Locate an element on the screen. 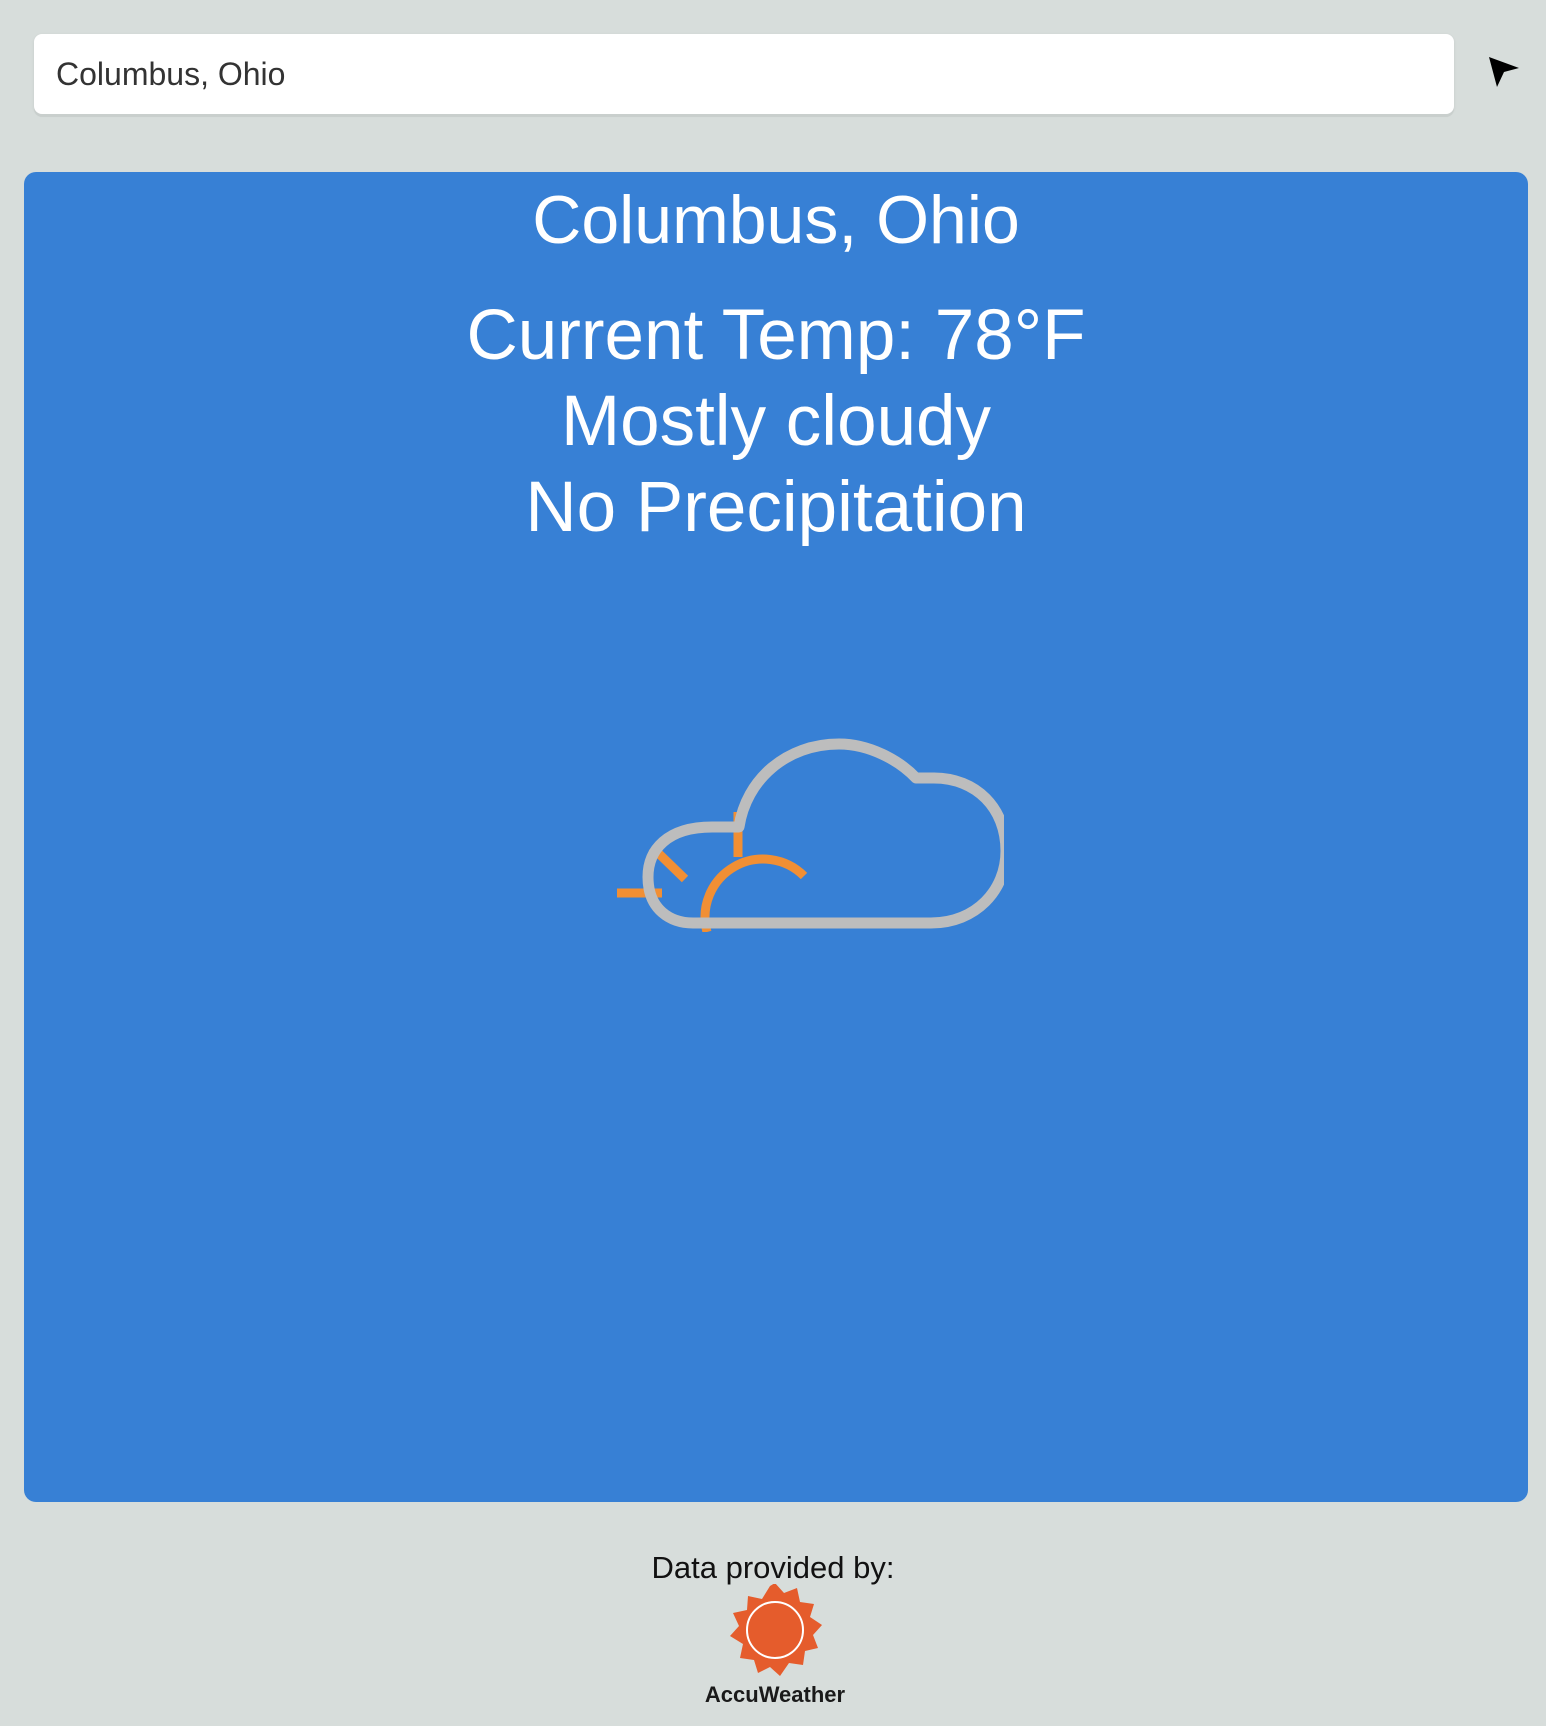  location-arrow-icon is located at coordinates (1504, 72).